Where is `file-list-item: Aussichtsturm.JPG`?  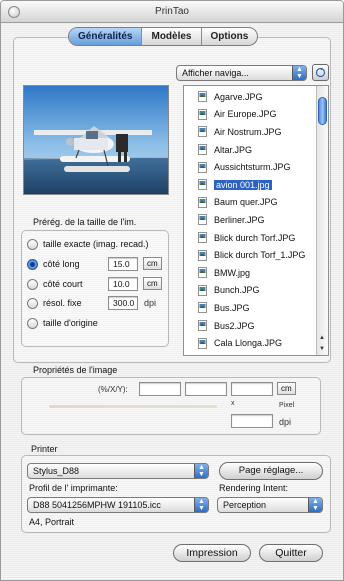 file-list-item: Aussichtsturm.JPG is located at coordinates (256, 167).